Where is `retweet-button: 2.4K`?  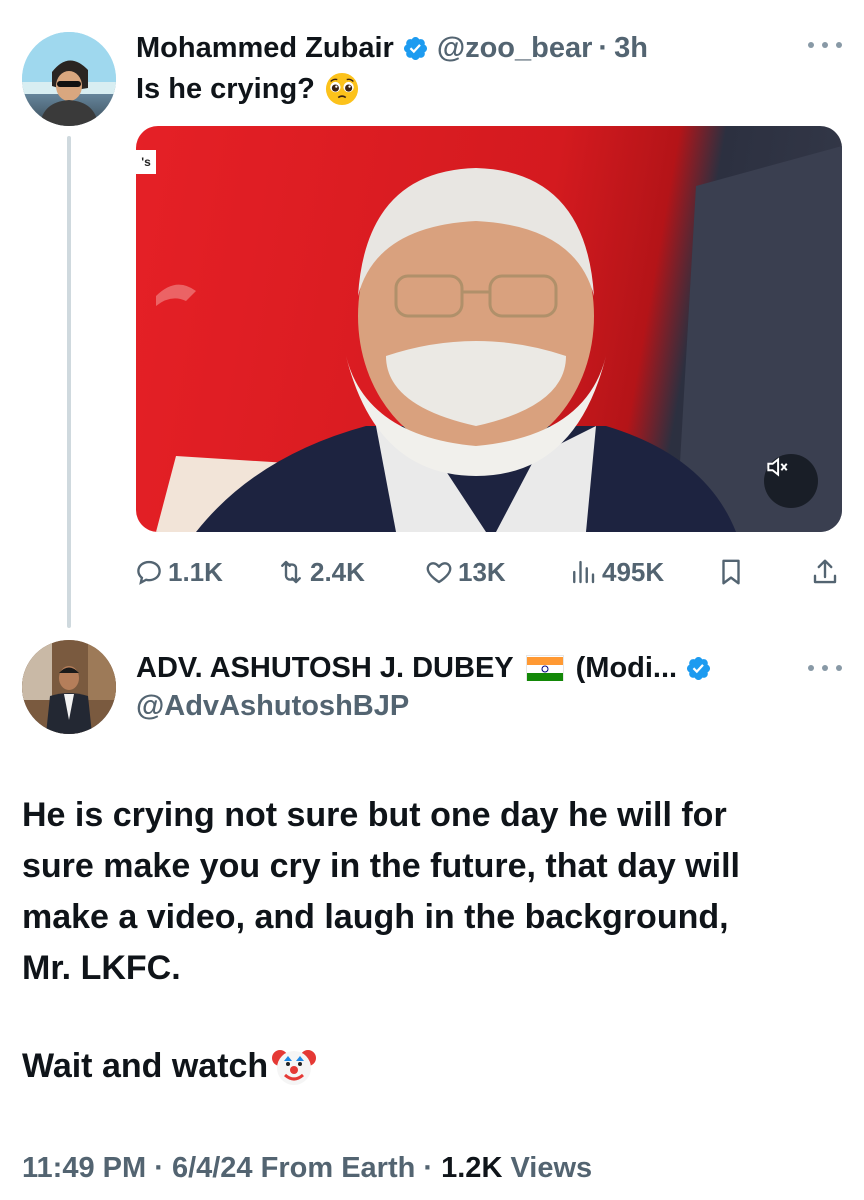 retweet-button: 2.4K is located at coordinates (320, 572).